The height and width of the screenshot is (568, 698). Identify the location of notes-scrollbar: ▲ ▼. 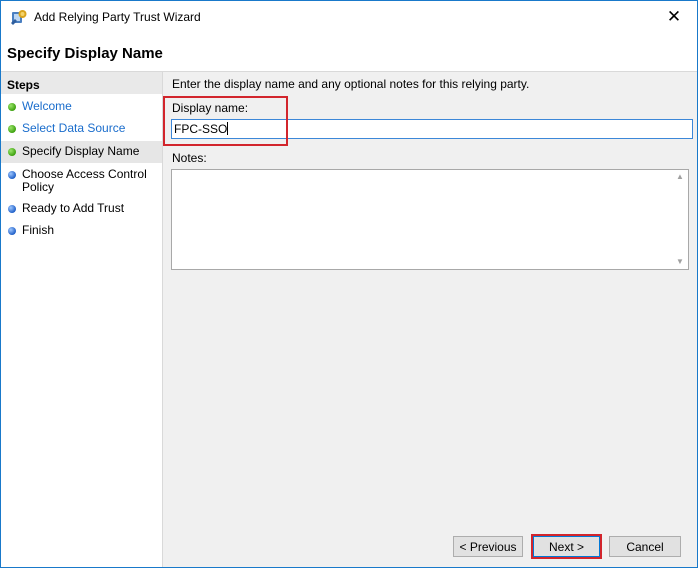
(680, 219).